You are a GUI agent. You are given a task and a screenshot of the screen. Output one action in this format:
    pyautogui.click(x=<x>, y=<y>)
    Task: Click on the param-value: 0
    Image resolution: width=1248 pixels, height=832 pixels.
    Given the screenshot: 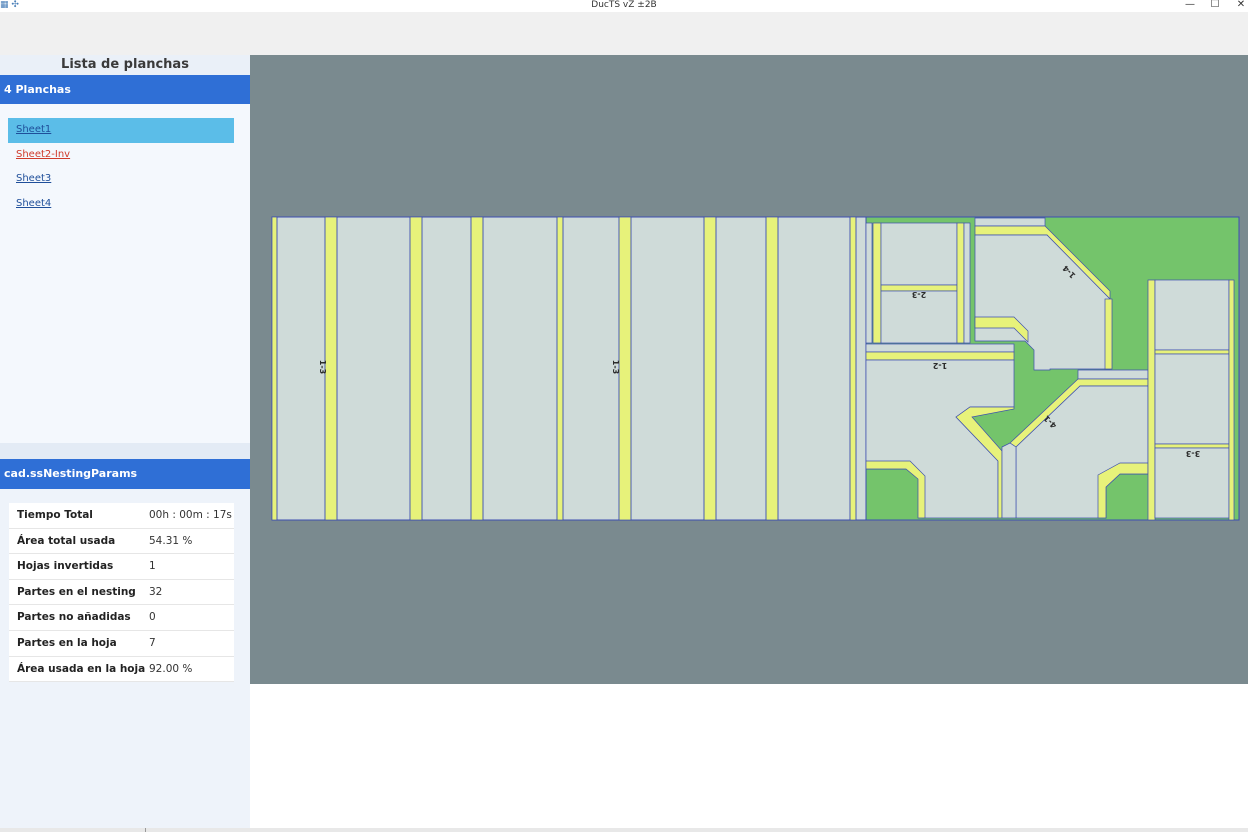 What is the action you would take?
    pyautogui.click(x=152, y=617)
    